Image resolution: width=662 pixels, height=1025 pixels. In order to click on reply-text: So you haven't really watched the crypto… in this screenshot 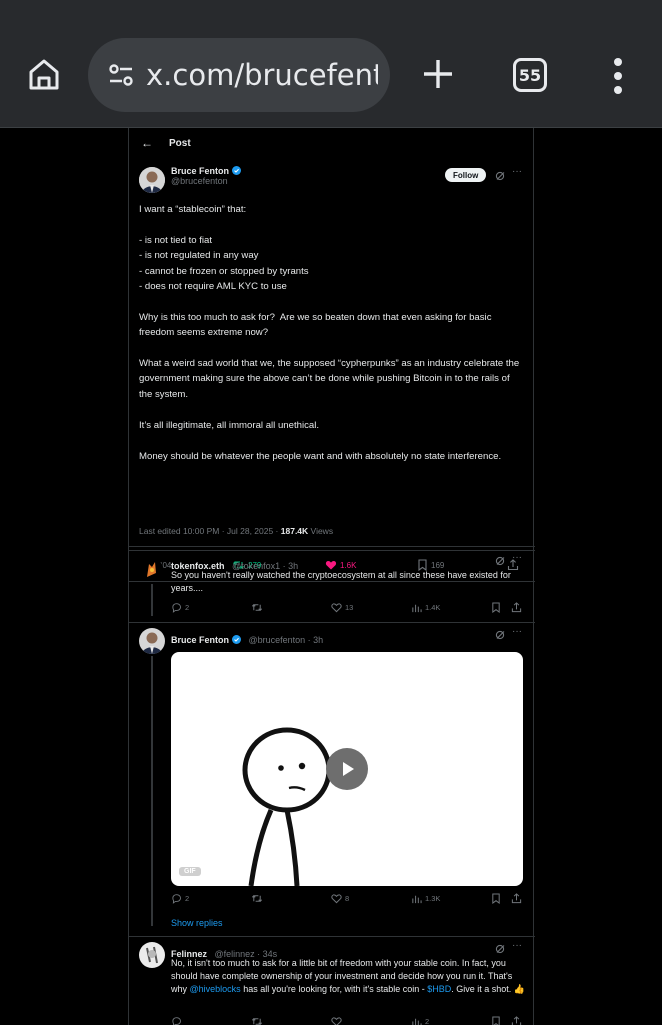, I will do `click(341, 581)`.